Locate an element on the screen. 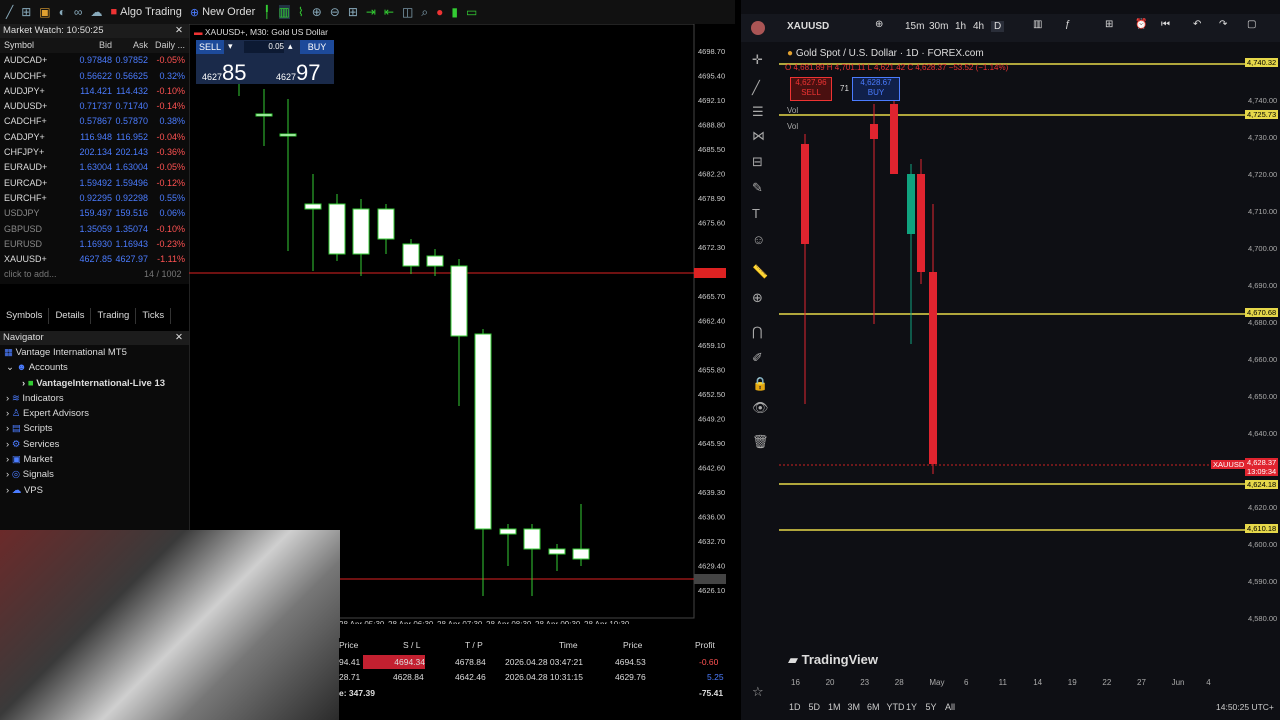 The width and height of the screenshot is (1280, 720). sell-price: 462785 is located at coordinates (224, 73).